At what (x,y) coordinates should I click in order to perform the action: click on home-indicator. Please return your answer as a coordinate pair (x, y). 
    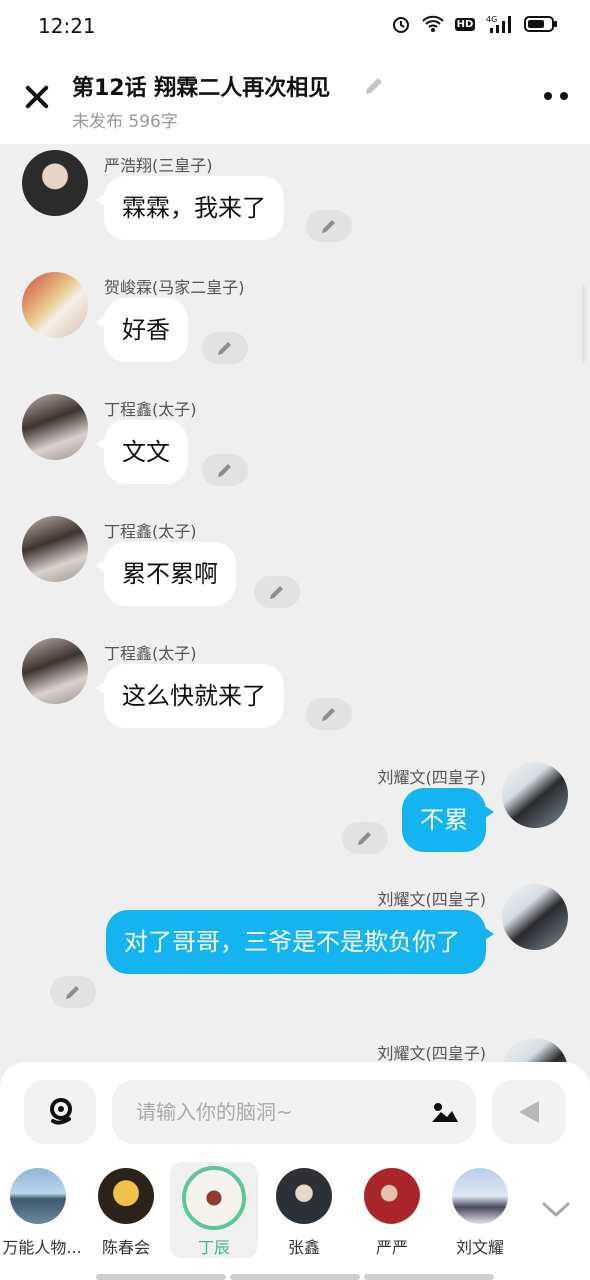
    Looking at the image, I should click on (295, 1277).